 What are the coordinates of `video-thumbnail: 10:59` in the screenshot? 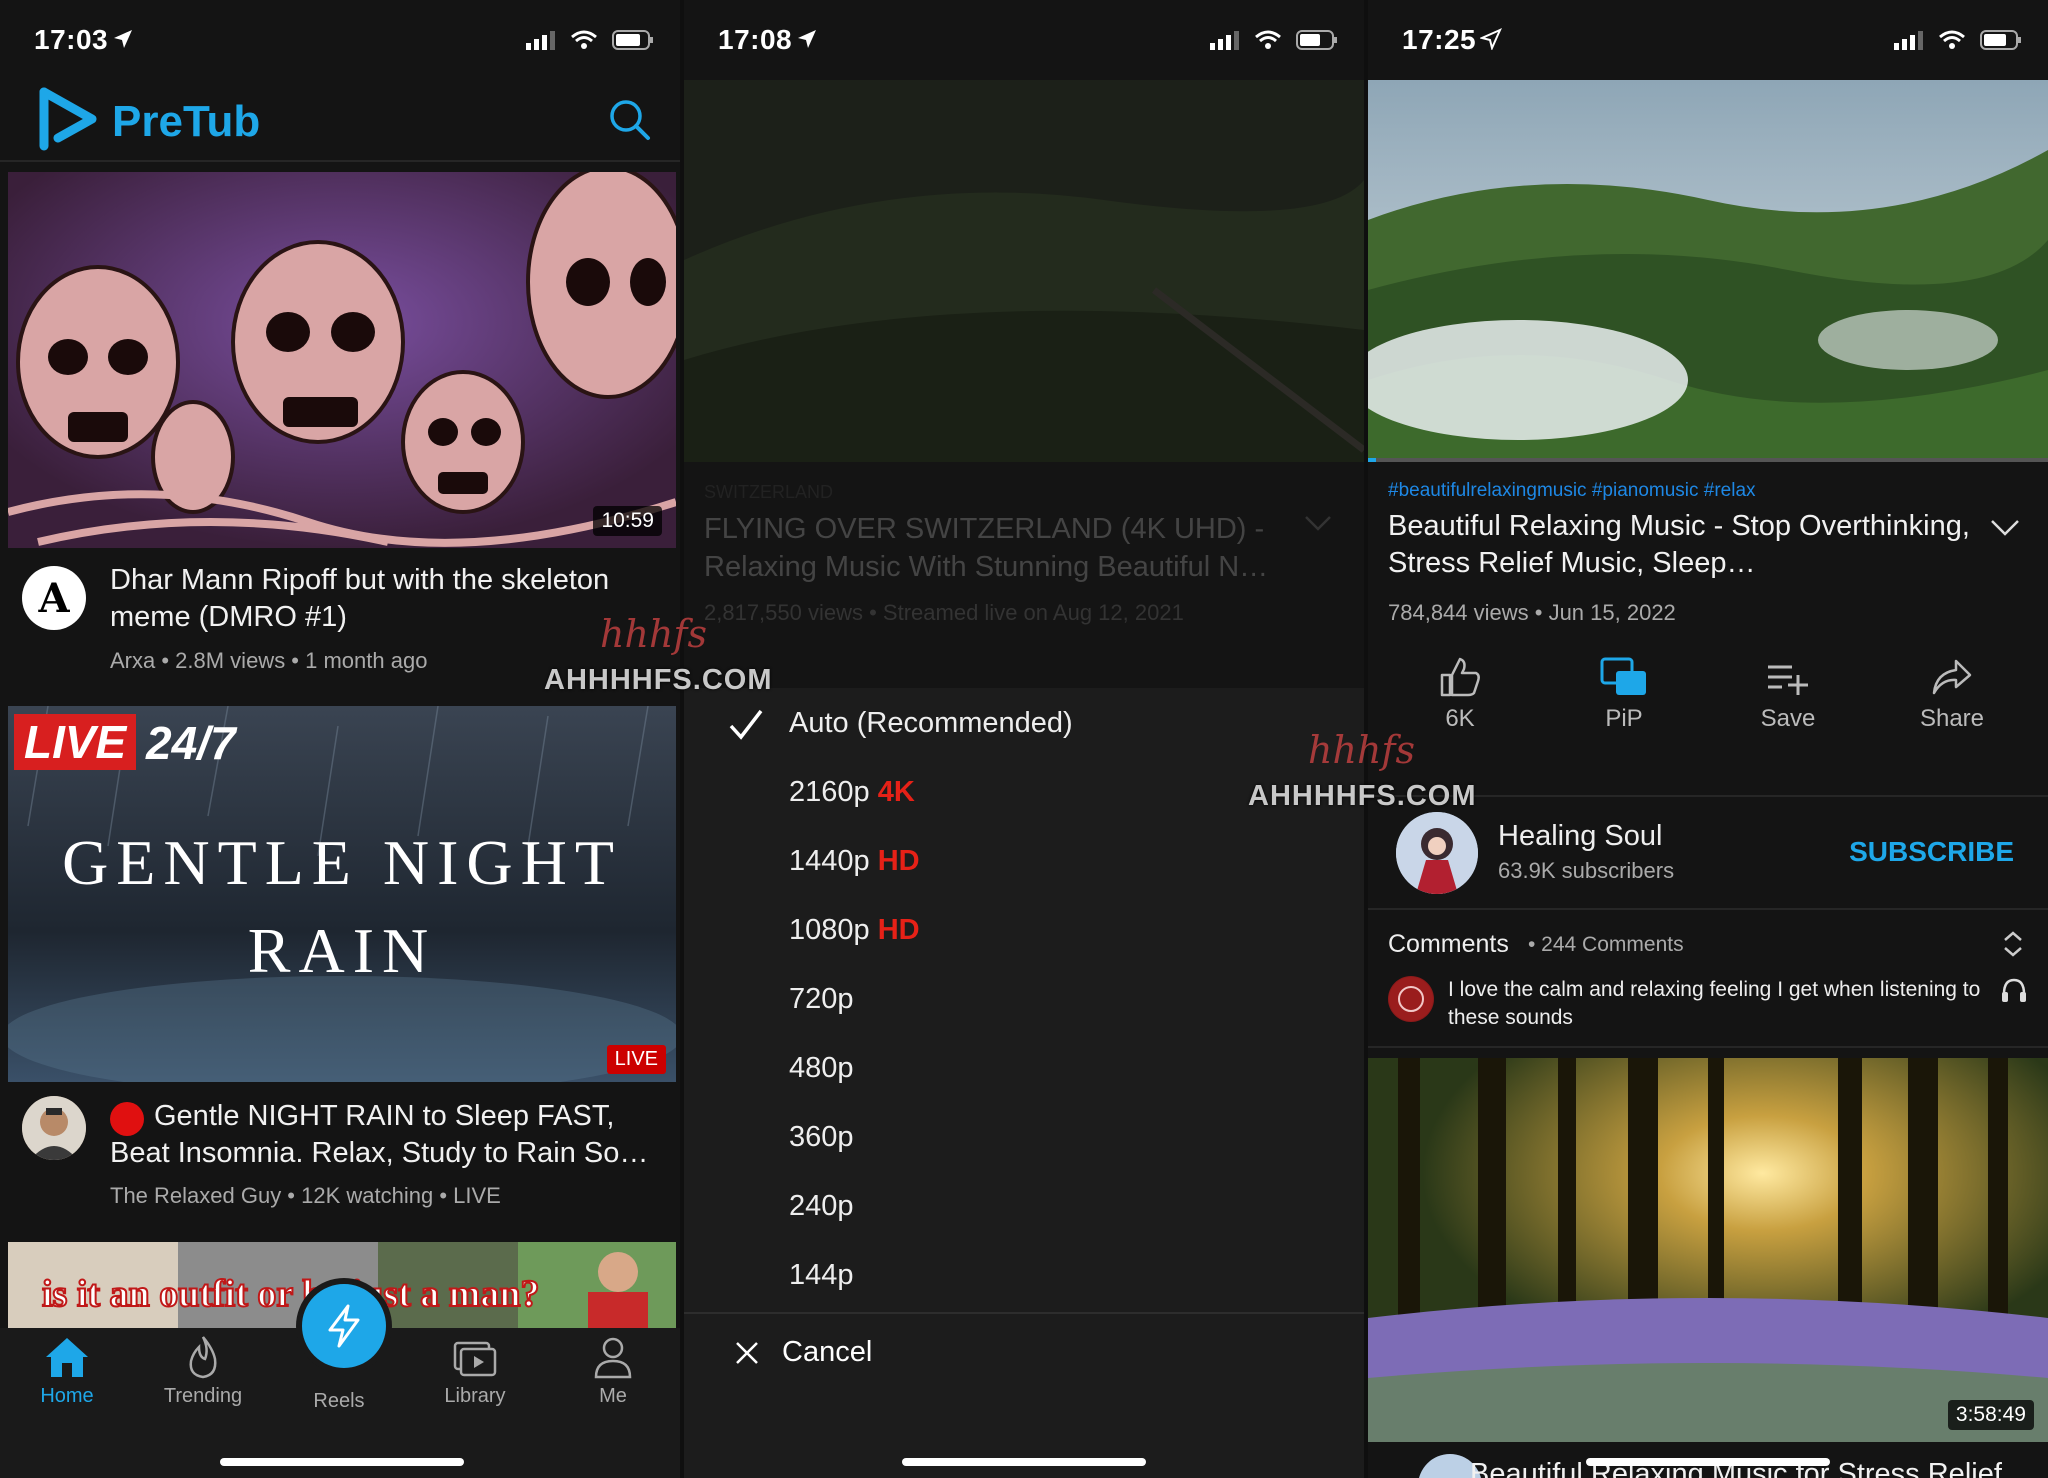 It's located at (342, 360).